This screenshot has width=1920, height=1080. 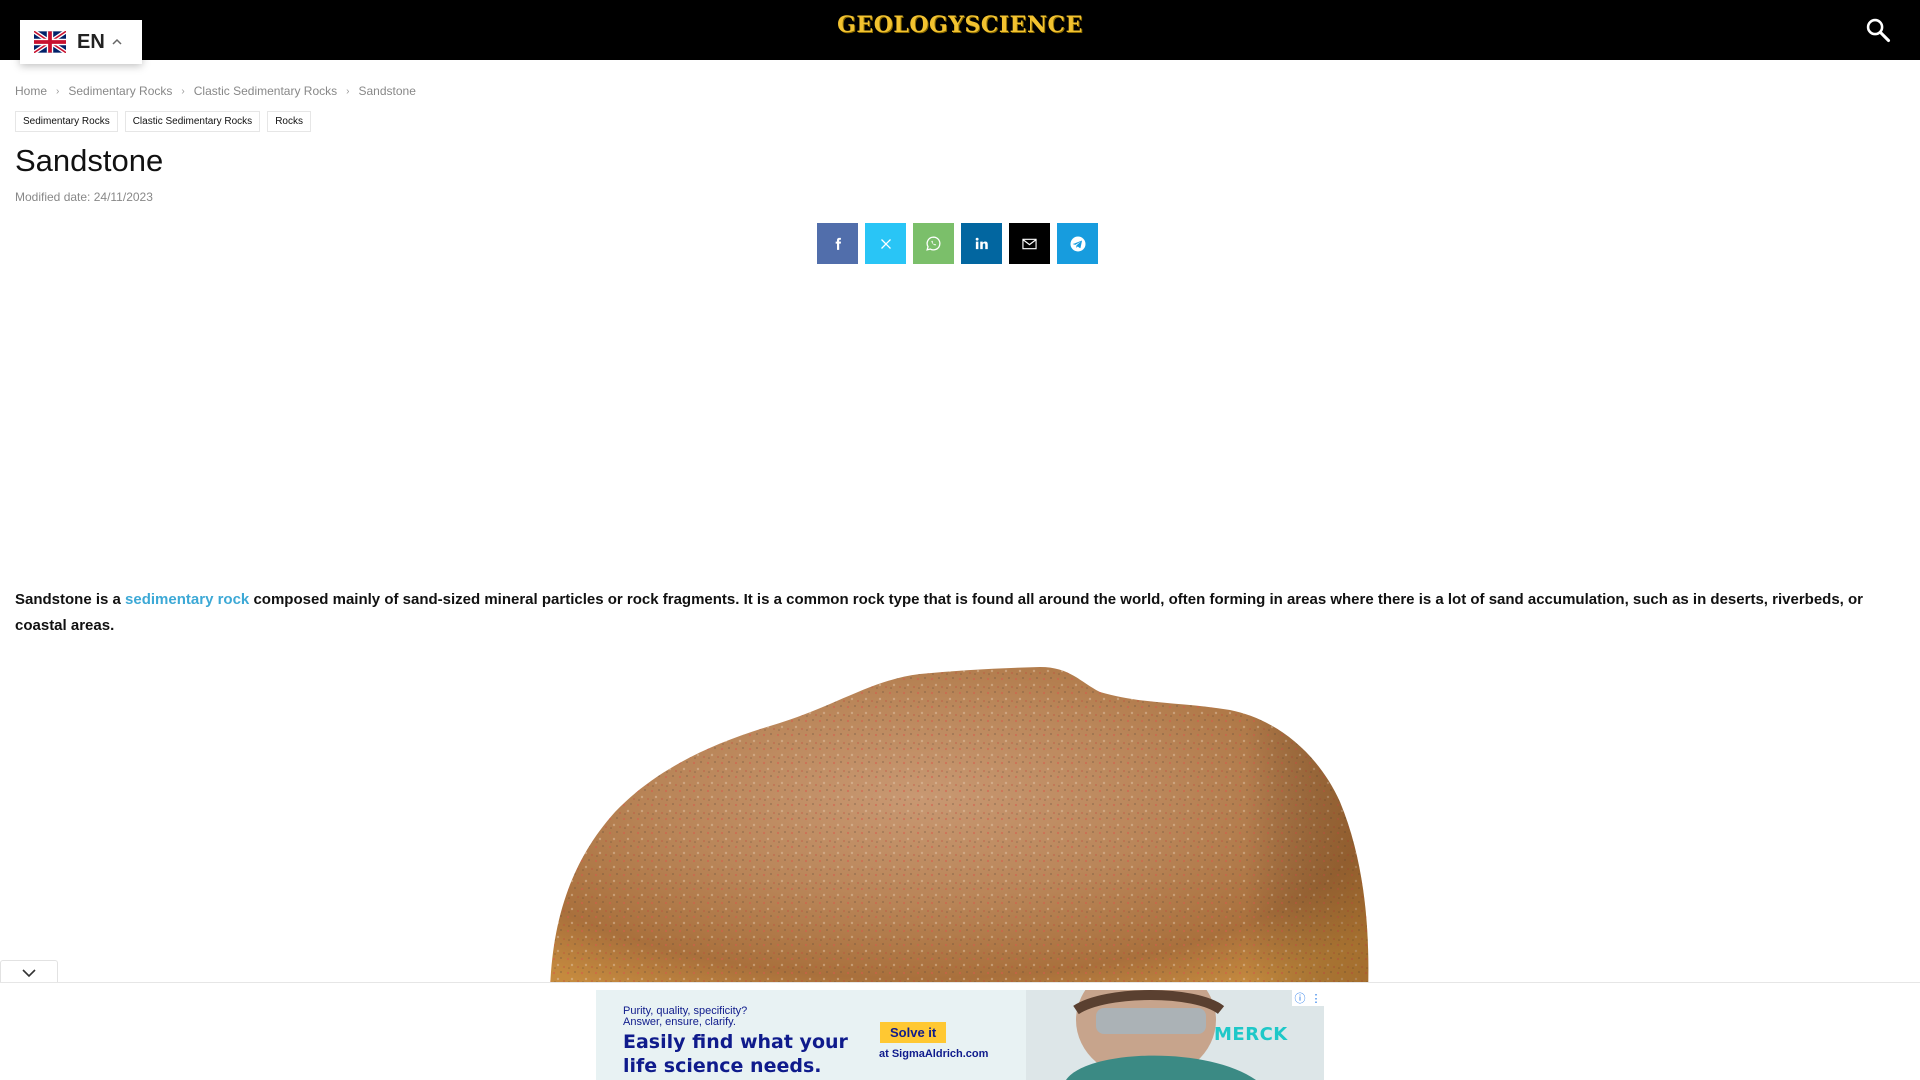 What do you see at coordinates (913, 1032) in the screenshot?
I see `ad-cta-button: Solve it` at bounding box center [913, 1032].